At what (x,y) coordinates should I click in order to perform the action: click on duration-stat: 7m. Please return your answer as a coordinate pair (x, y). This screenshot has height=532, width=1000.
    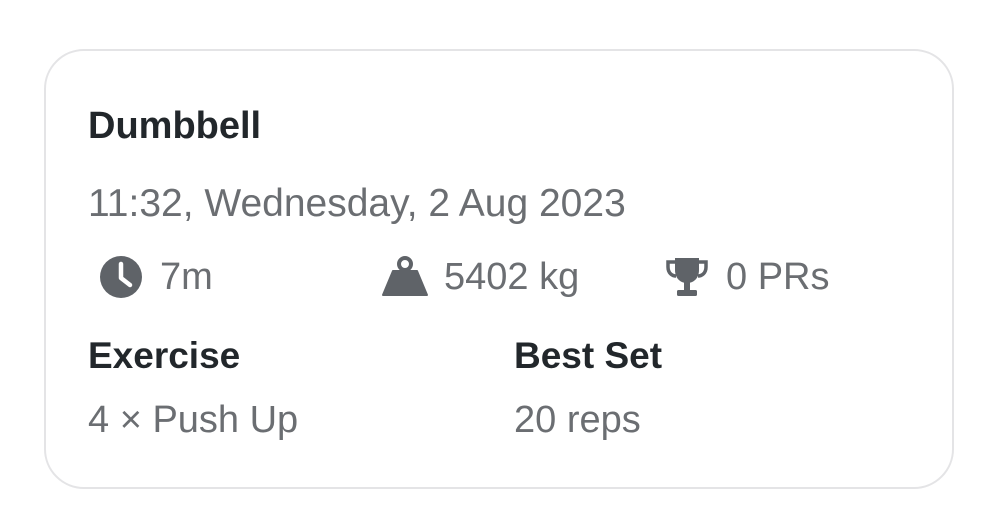
    Looking at the image, I should click on (154, 277).